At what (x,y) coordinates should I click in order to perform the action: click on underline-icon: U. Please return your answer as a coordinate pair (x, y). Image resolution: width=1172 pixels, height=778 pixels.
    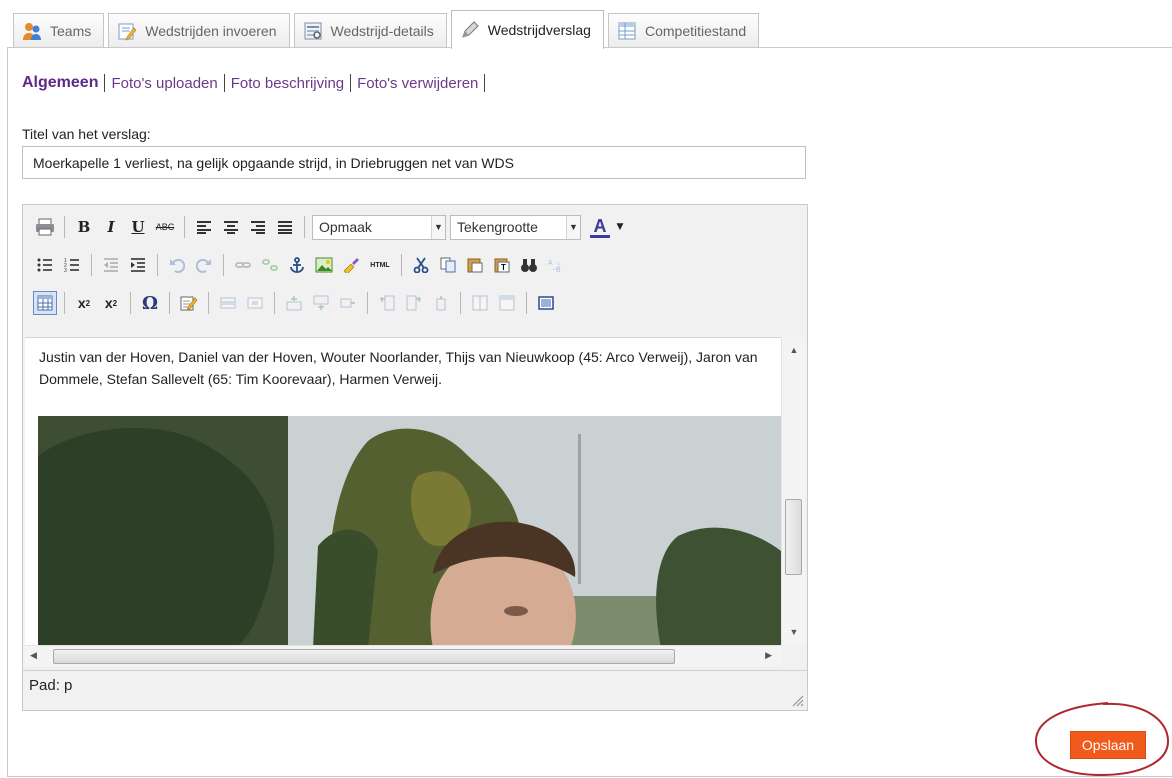
    Looking at the image, I should click on (138, 227).